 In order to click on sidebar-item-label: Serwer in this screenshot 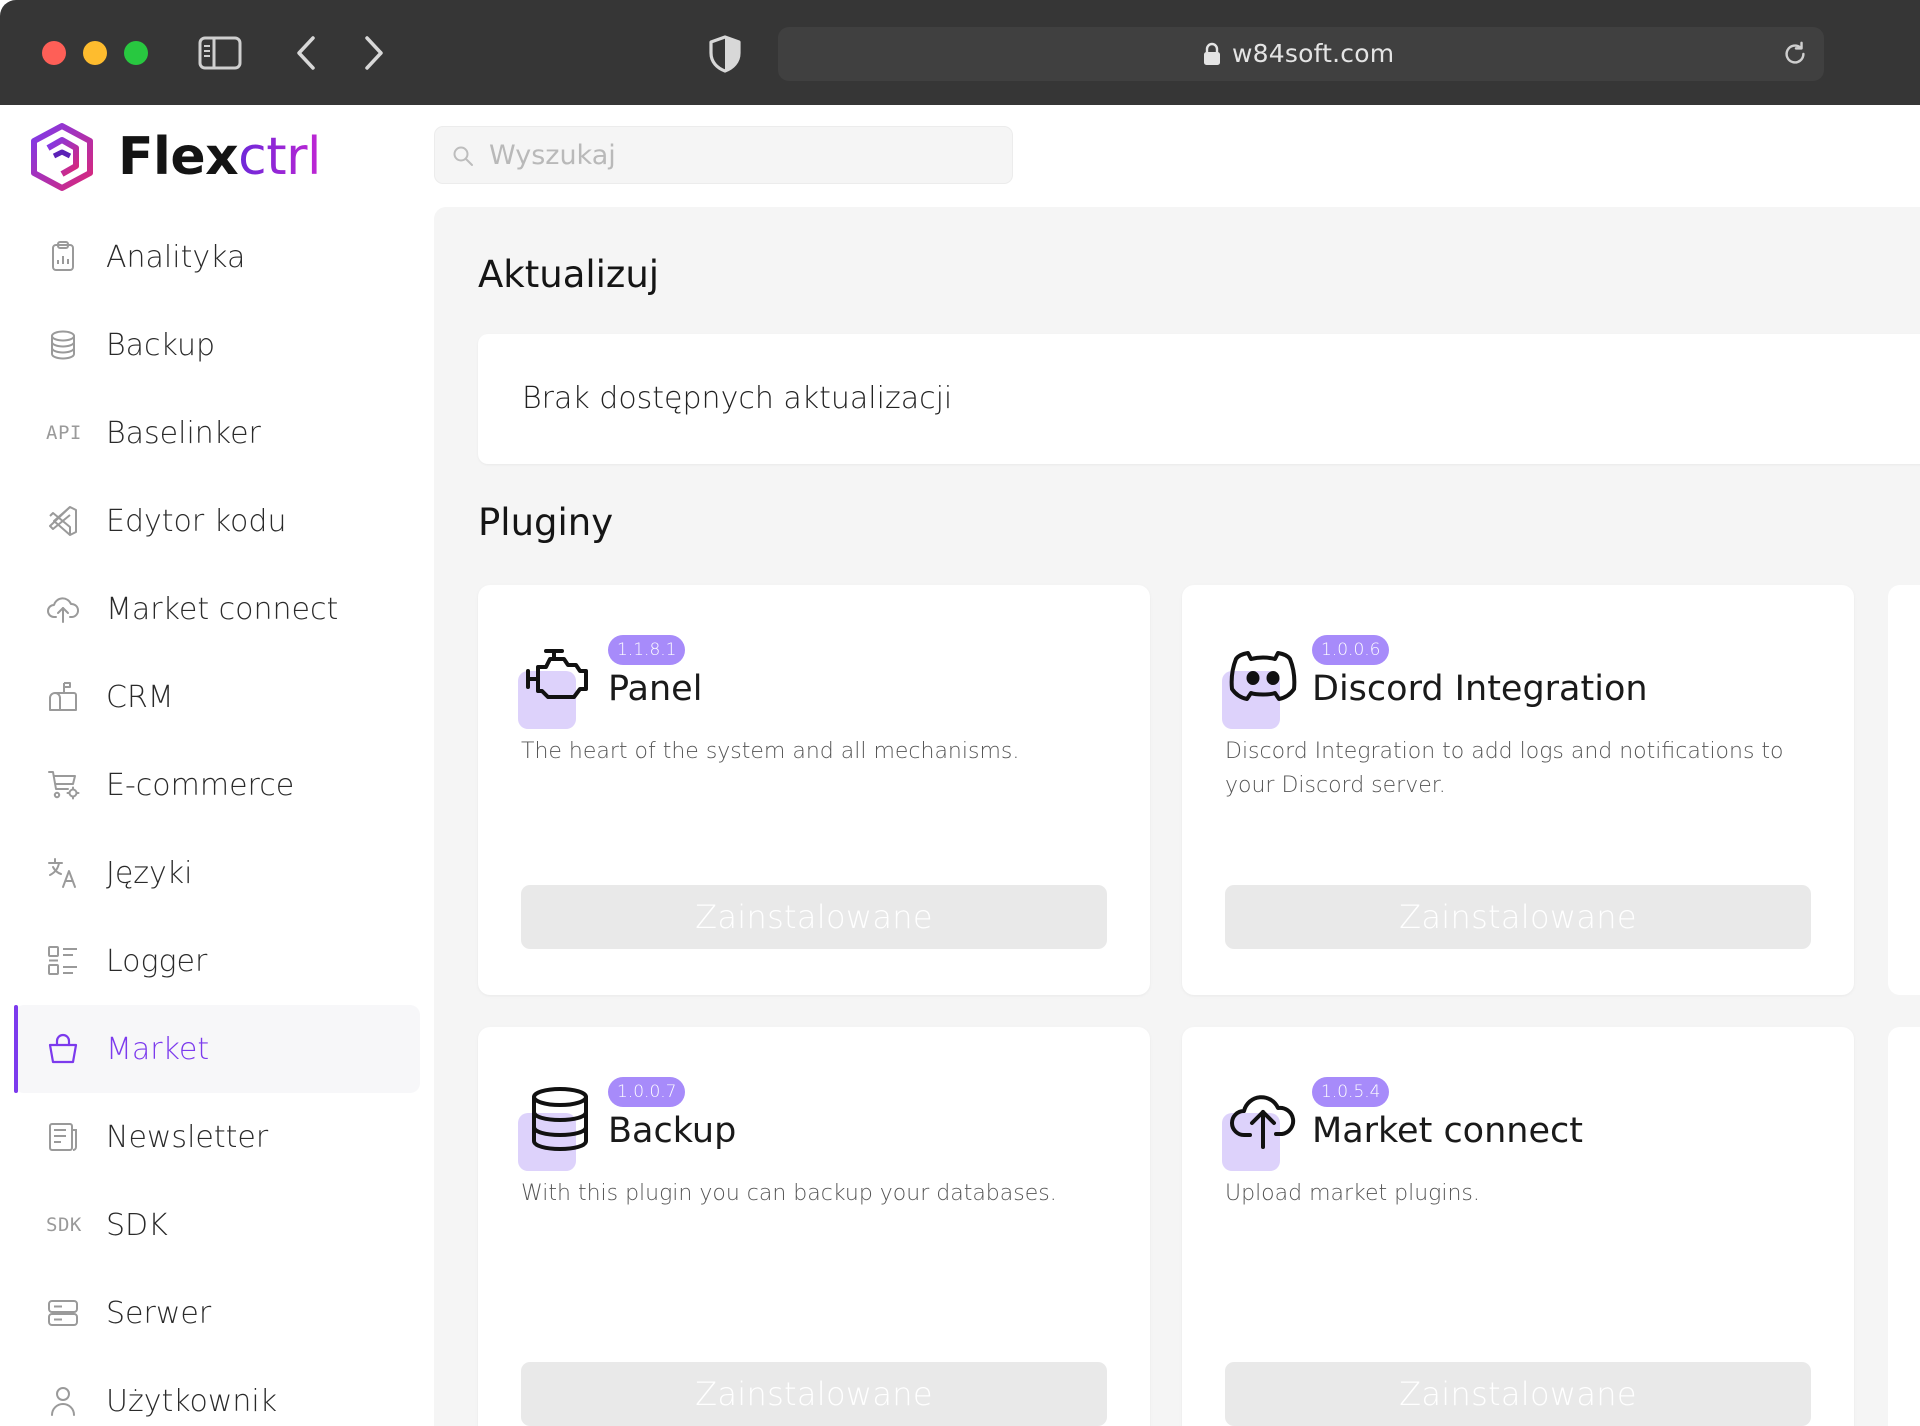, I will do `click(159, 1313)`.